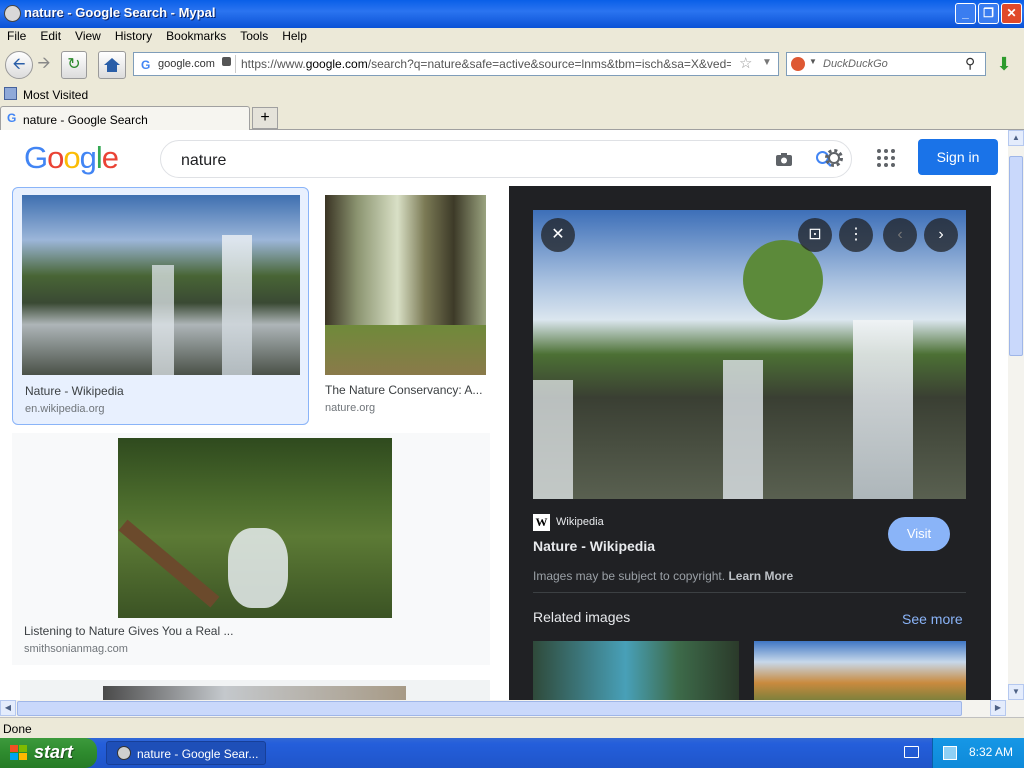  Describe the element at coordinates (196, 35) in the screenshot. I see `menu-bookmarks: Bookmarks` at that location.